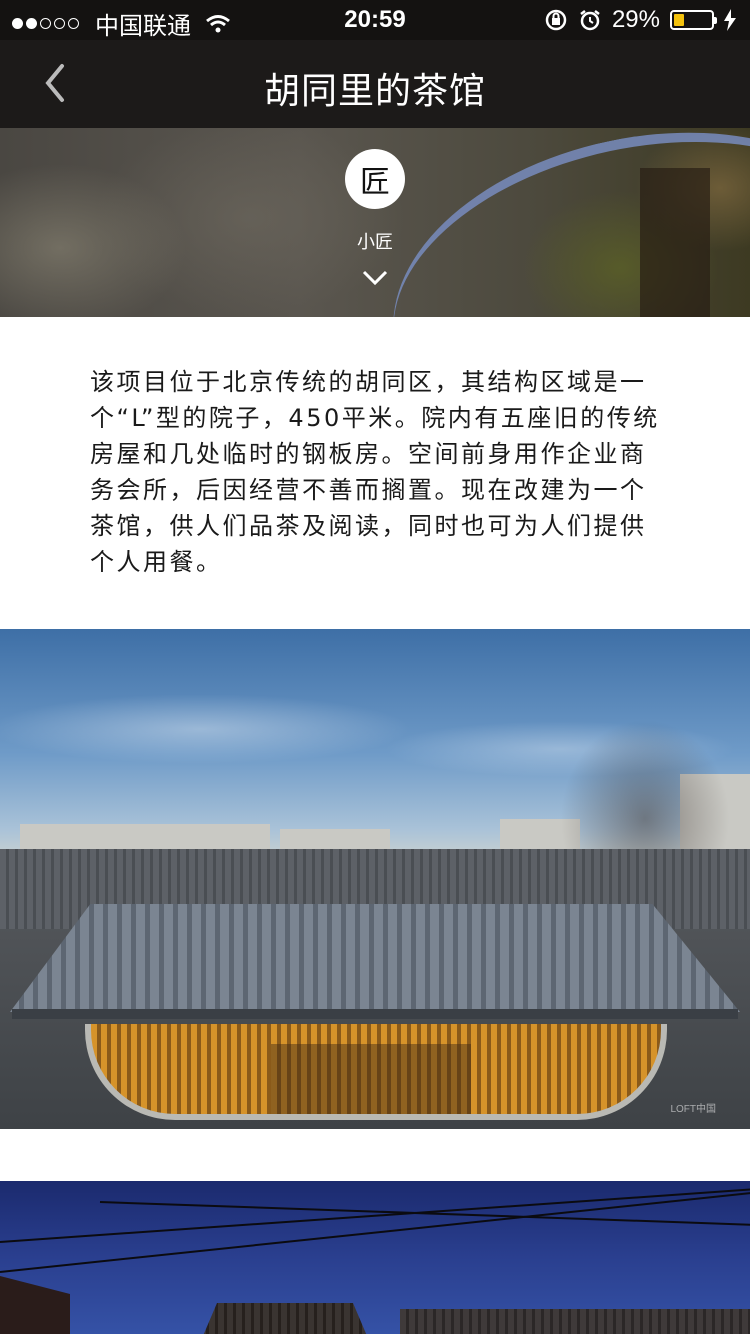  I want to click on photo-lit-opening, so click(376, 1072).